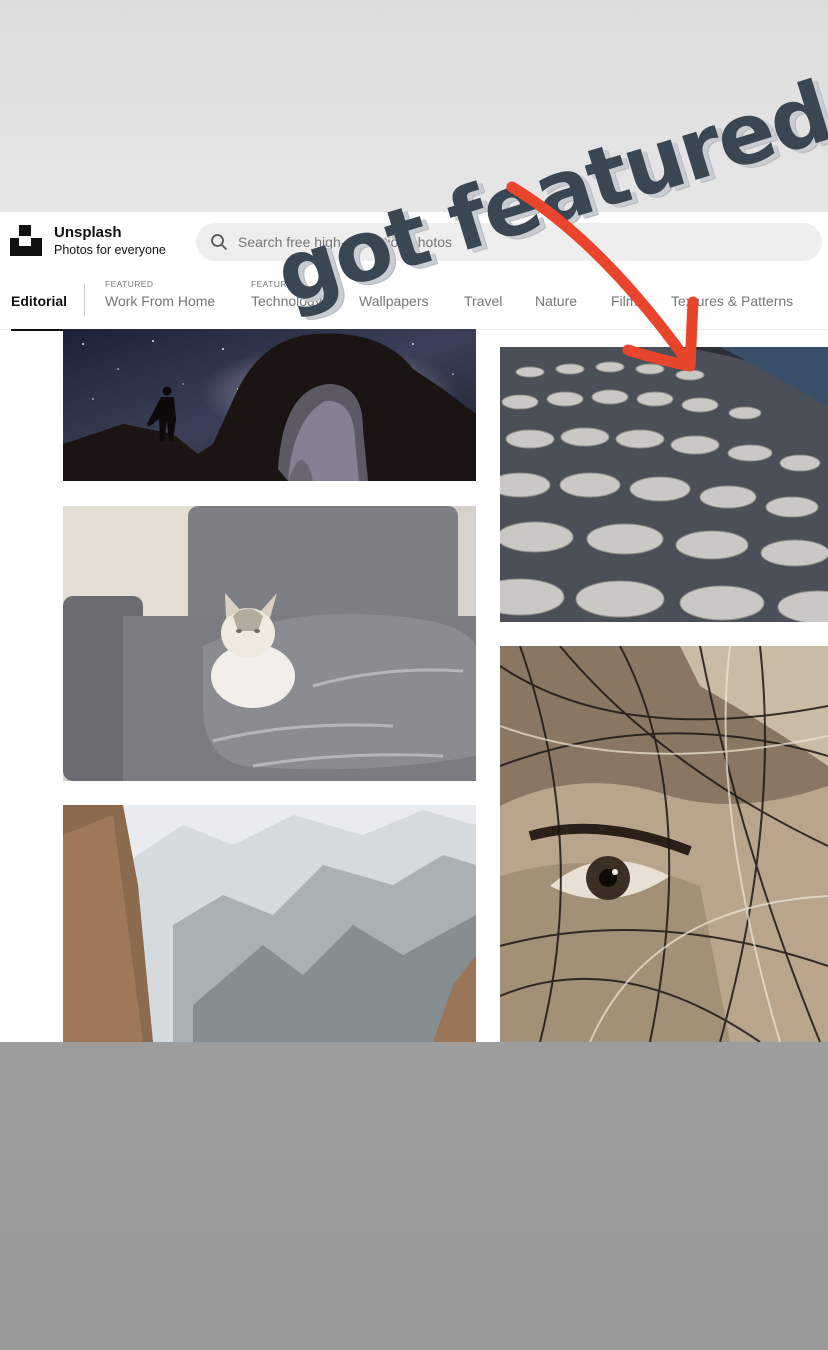 The height and width of the screenshot is (1350, 828). What do you see at coordinates (38, 330) in the screenshot?
I see `active-tab-indicator` at bounding box center [38, 330].